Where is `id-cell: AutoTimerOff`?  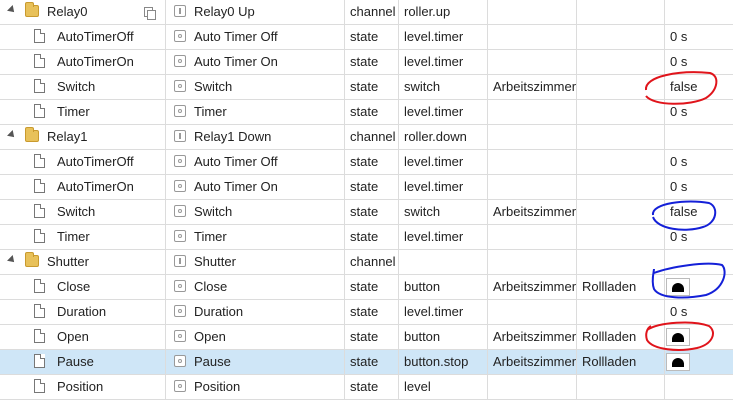 id-cell: AutoTimerOff is located at coordinates (83, 37).